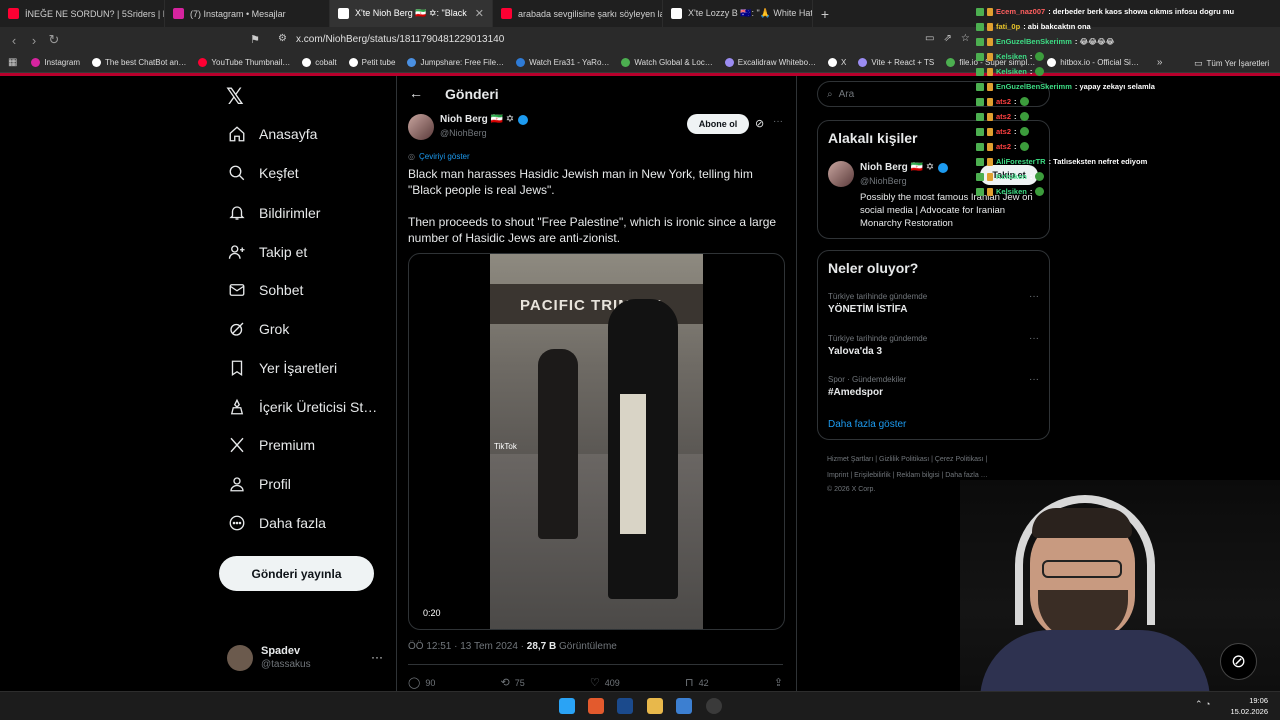 This screenshot has width=1280, height=720. Describe the element at coordinates (833, 62) in the screenshot. I see `x-logo-icon` at that location.